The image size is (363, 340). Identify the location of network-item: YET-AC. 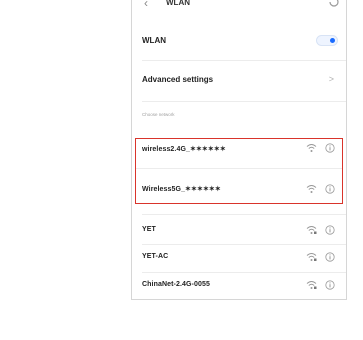
(239, 258).